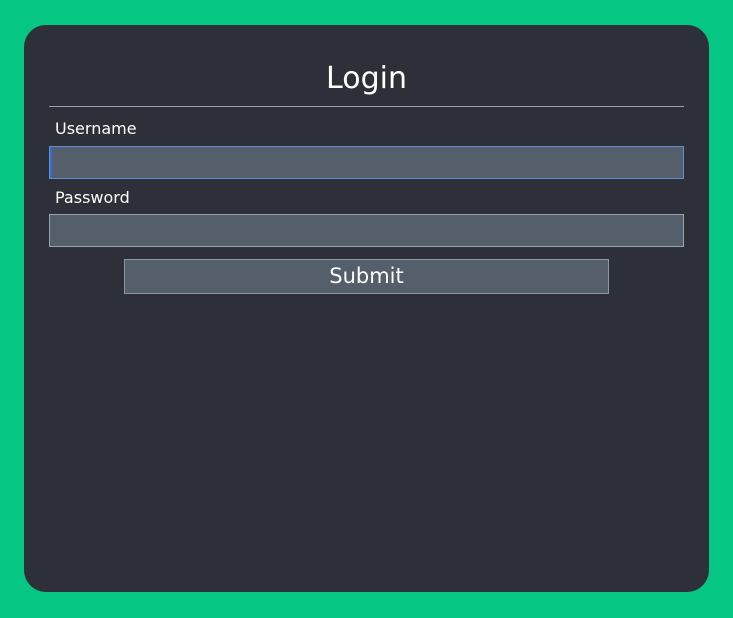 The width and height of the screenshot is (733, 618). I want to click on username-label: Username, so click(96, 128).